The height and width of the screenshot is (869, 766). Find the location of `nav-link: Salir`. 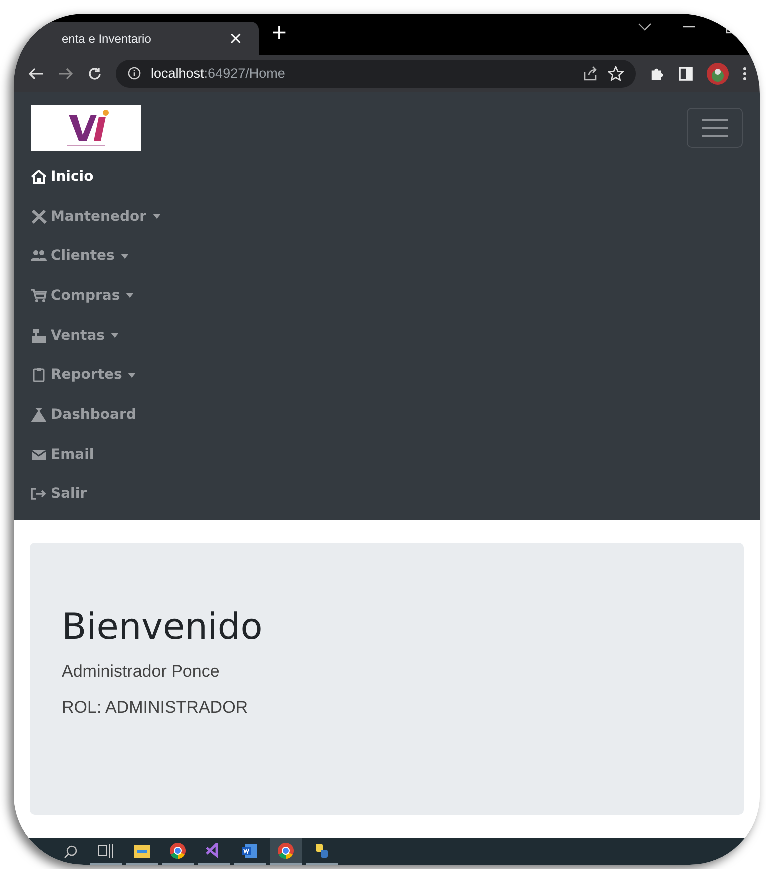

nav-link: Salir is located at coordinates (59, 494).